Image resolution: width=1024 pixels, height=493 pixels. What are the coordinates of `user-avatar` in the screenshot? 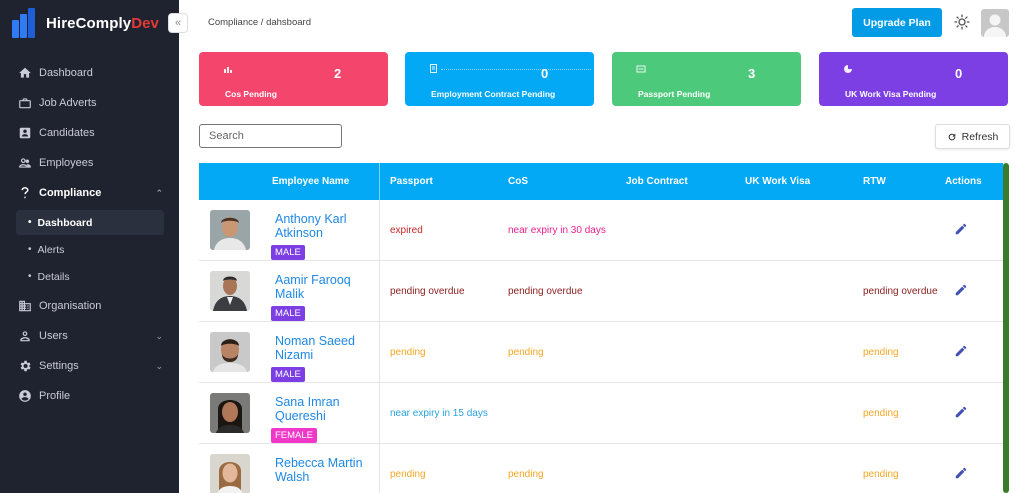 It's located at (995, 23).